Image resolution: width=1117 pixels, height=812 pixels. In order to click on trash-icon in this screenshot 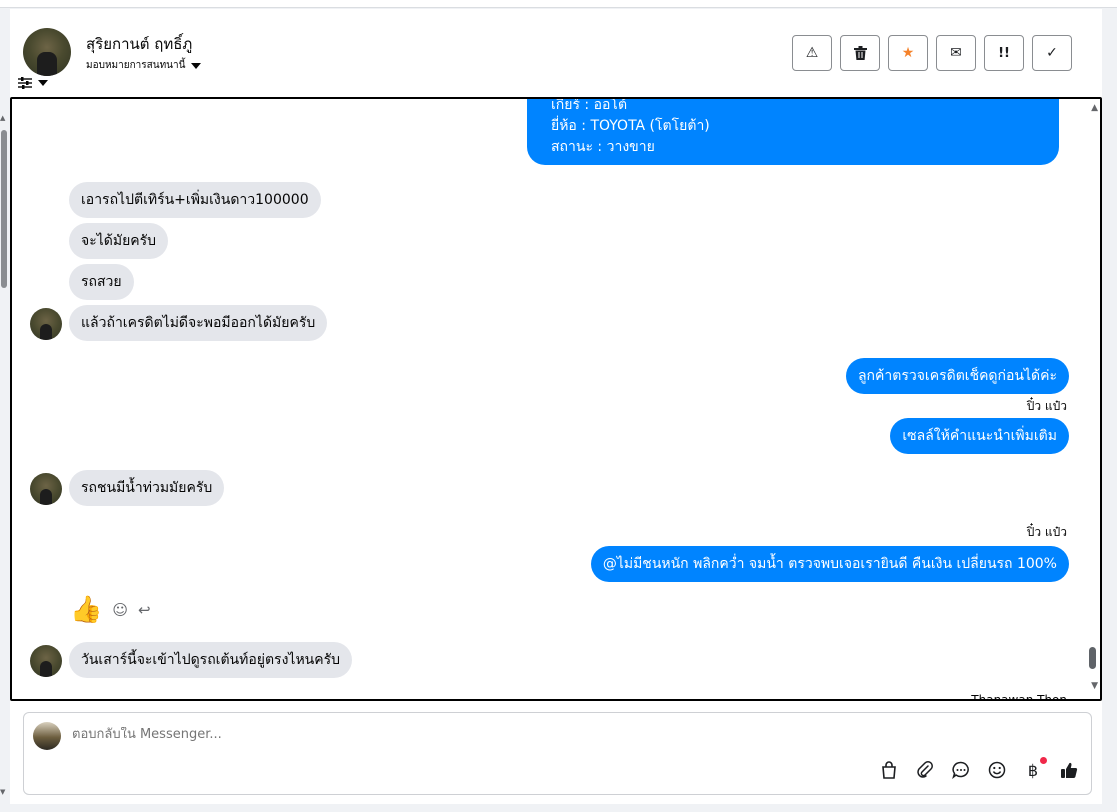, I will do `click(860, 53)`.